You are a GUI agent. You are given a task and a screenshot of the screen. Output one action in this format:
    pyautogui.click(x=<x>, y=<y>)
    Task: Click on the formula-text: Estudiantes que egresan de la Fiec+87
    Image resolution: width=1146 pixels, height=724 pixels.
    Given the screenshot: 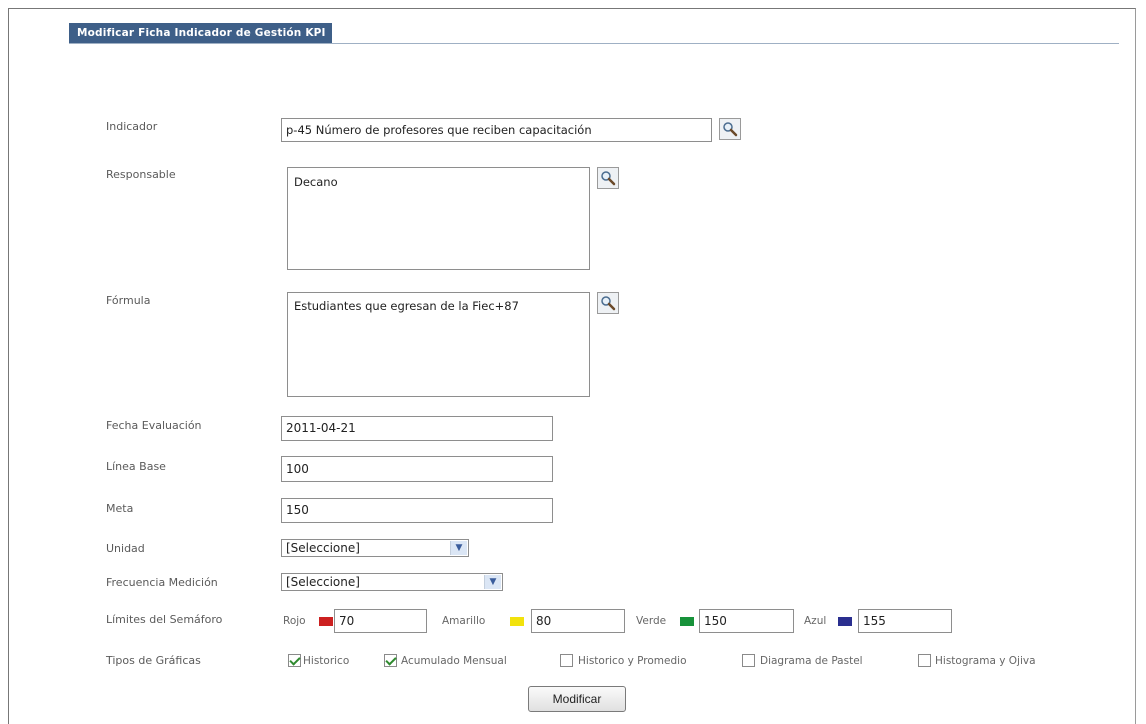 What is the action you would take?
    pyautogui.click(x=406, y=306)
    